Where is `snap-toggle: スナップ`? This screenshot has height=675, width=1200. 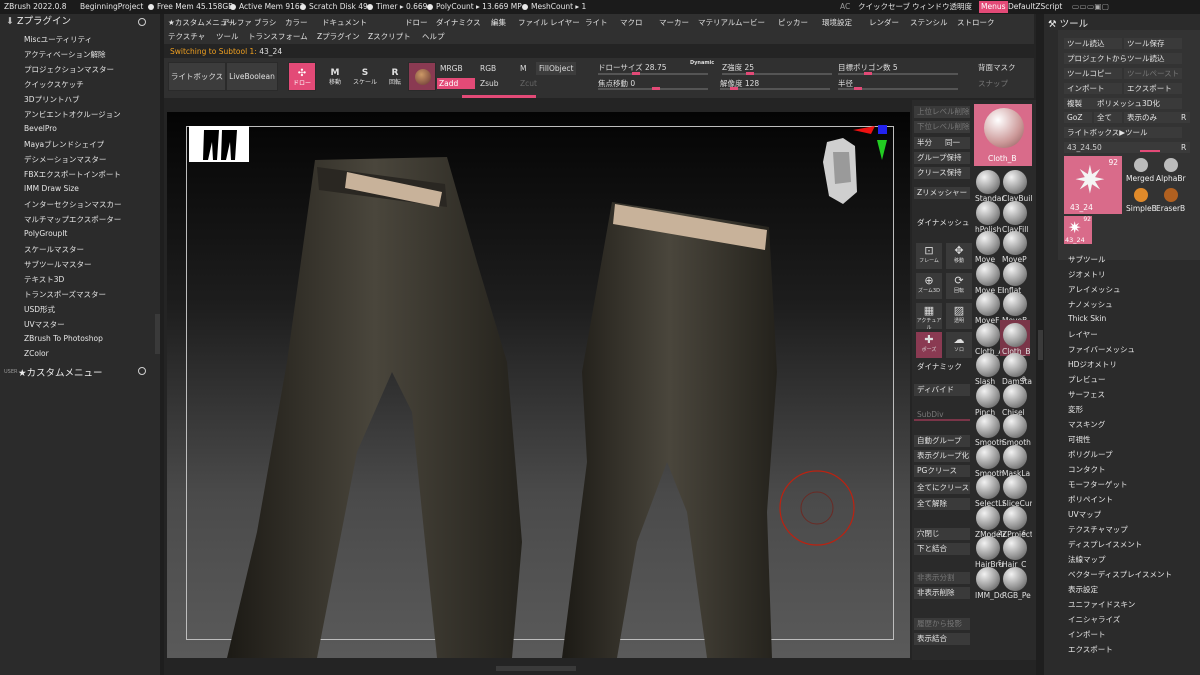 snap-toggle: スナップ is located at coordinates (993, 83).